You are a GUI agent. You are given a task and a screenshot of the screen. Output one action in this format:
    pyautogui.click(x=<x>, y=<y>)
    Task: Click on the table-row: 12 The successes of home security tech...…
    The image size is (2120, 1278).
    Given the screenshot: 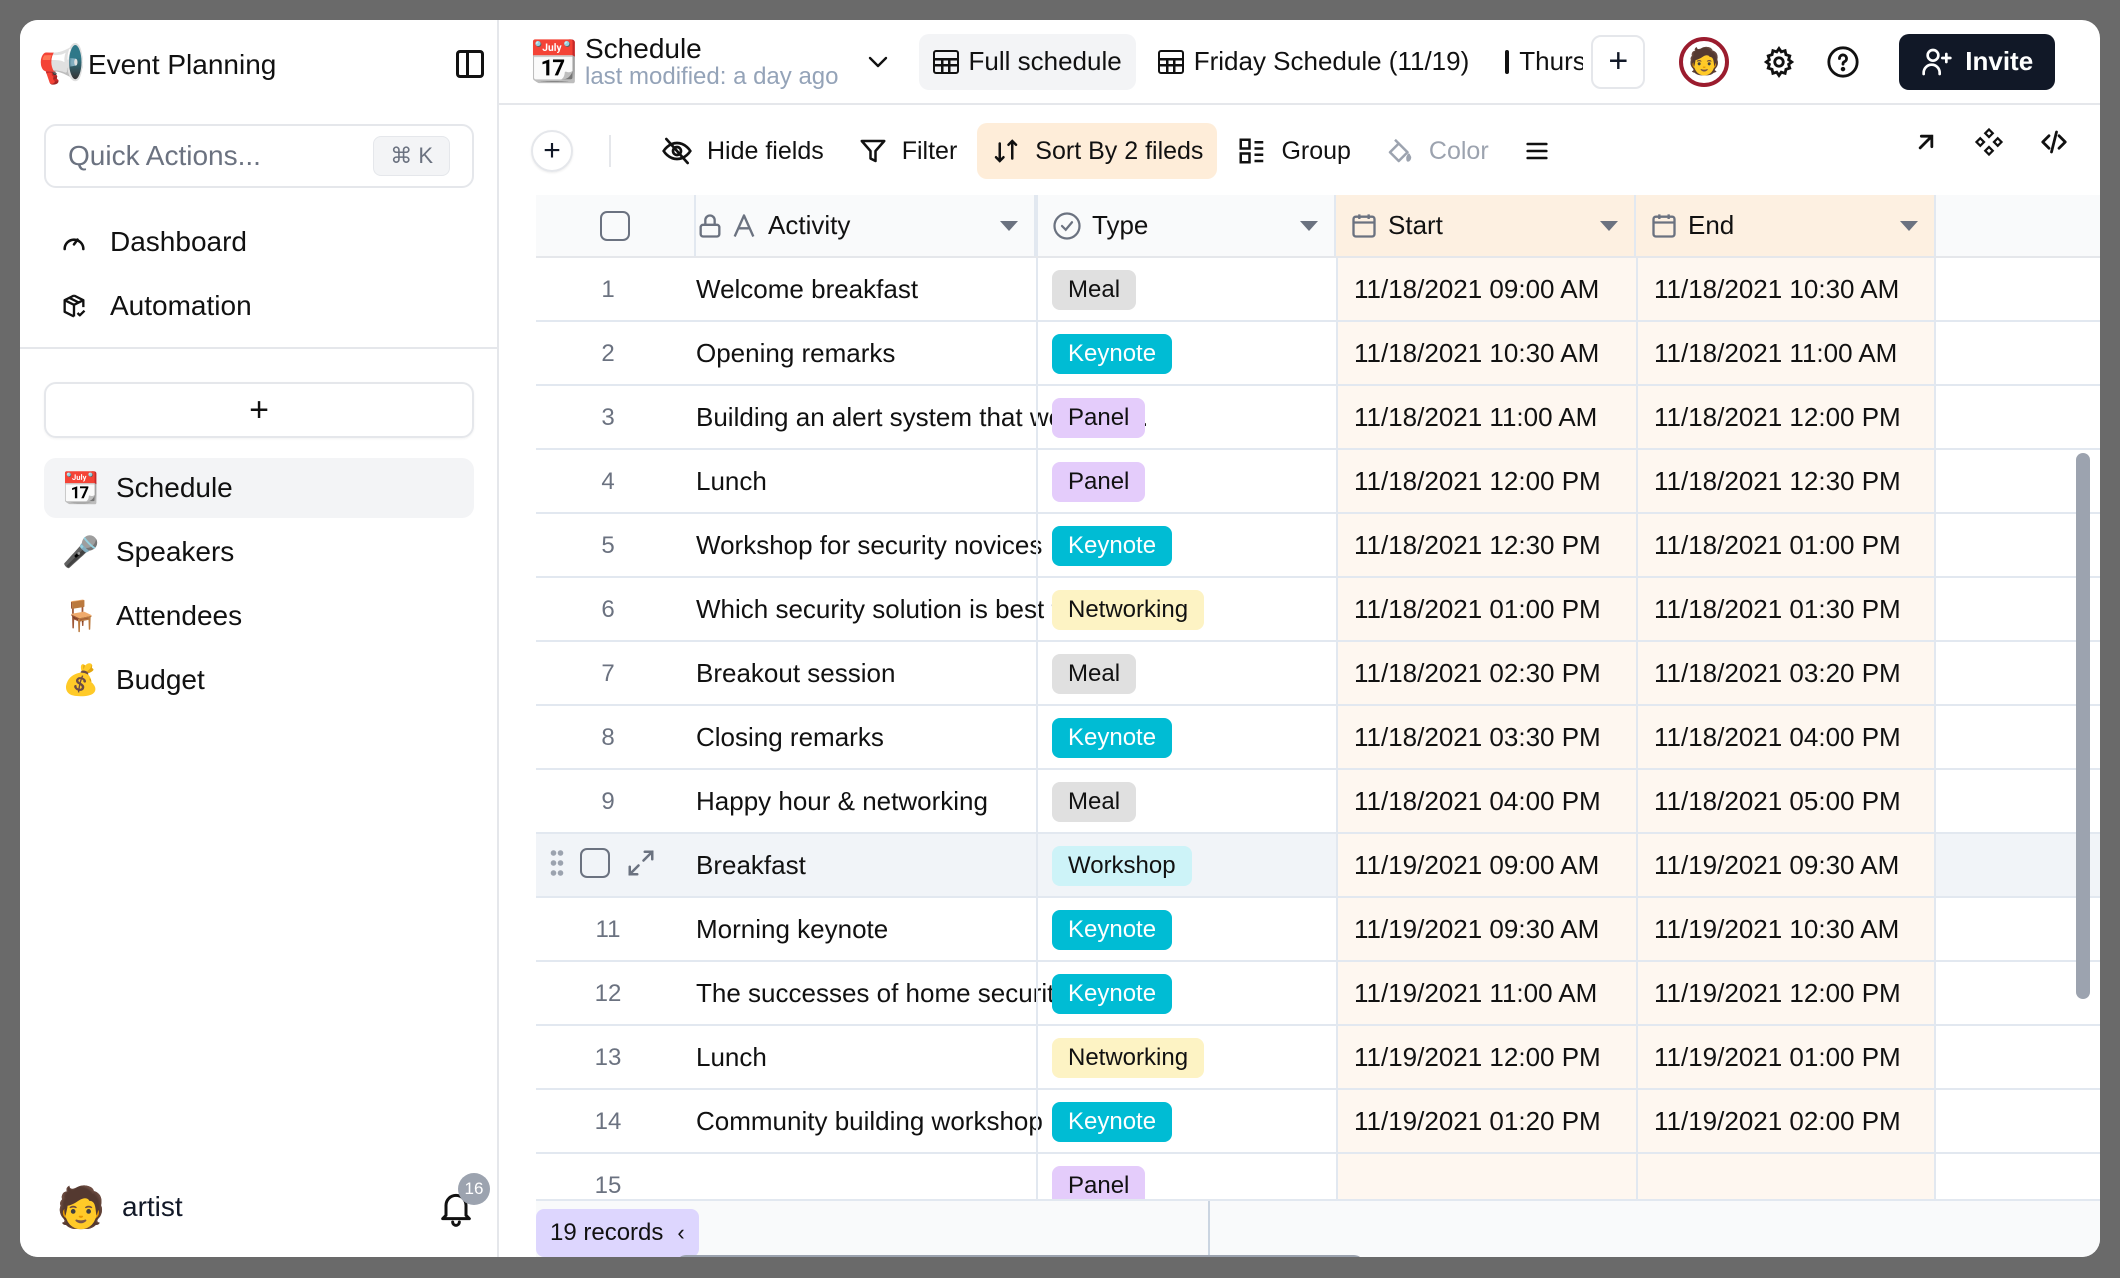 What is the action you would take?
    pyautogui.click(x=1318, y=994)
    